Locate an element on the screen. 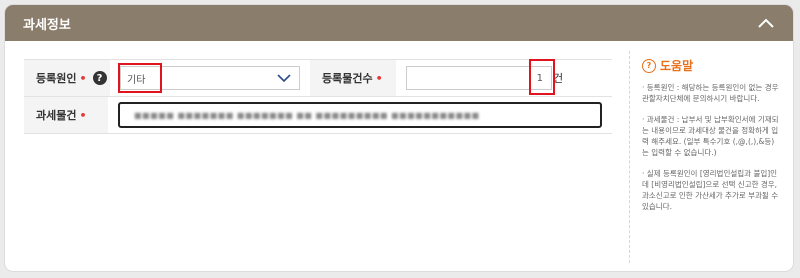 The width and height of the screenshot is (800, 278). reason-cell: 기타 is located at coordinates (210, 78).